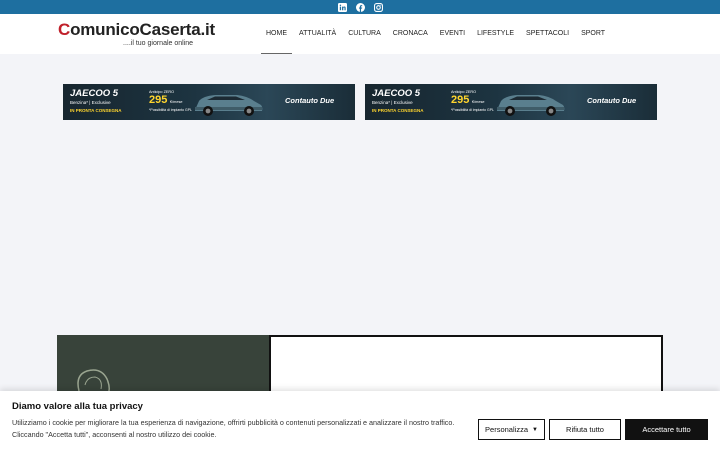  I want to click on nav-item-home: HOME, so click(276, 34).